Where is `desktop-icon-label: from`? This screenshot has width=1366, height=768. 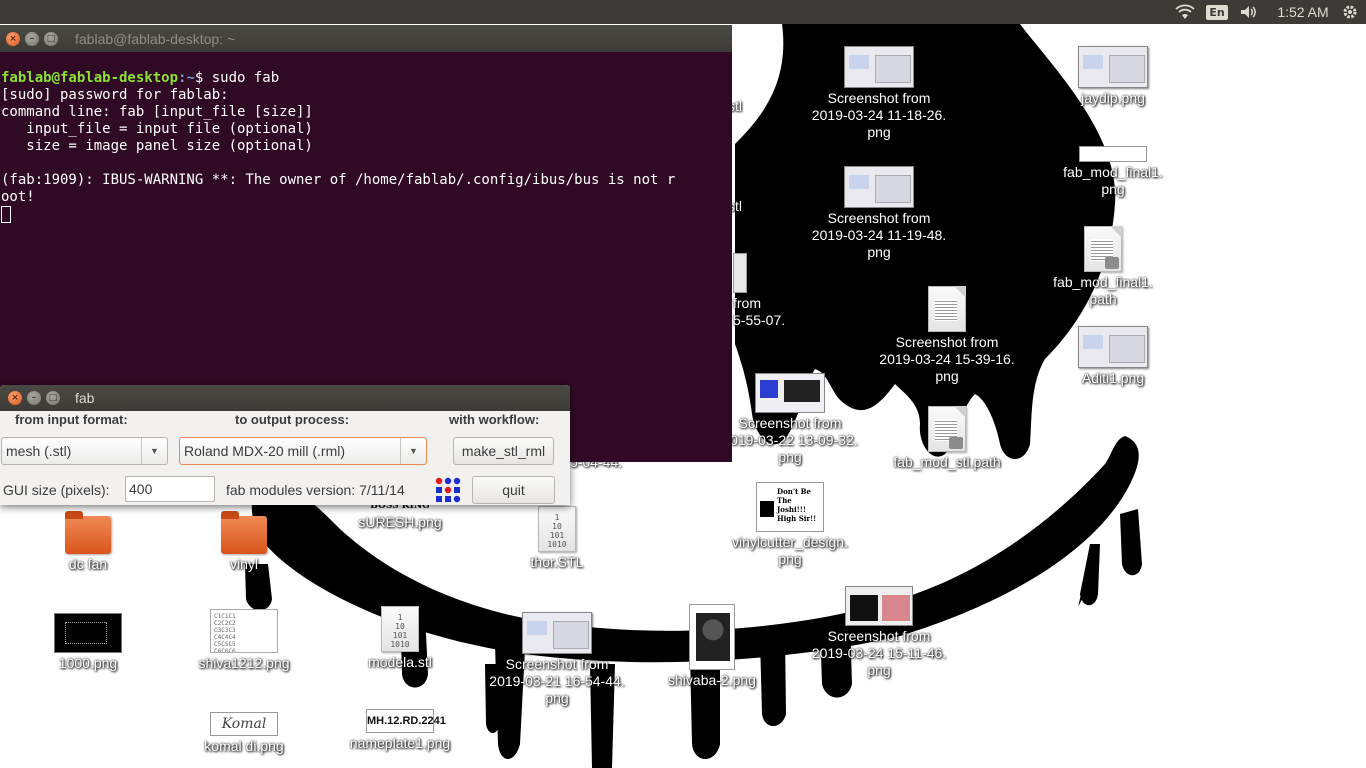
desktop-icon-label: from is located at coordinates (747, 303).